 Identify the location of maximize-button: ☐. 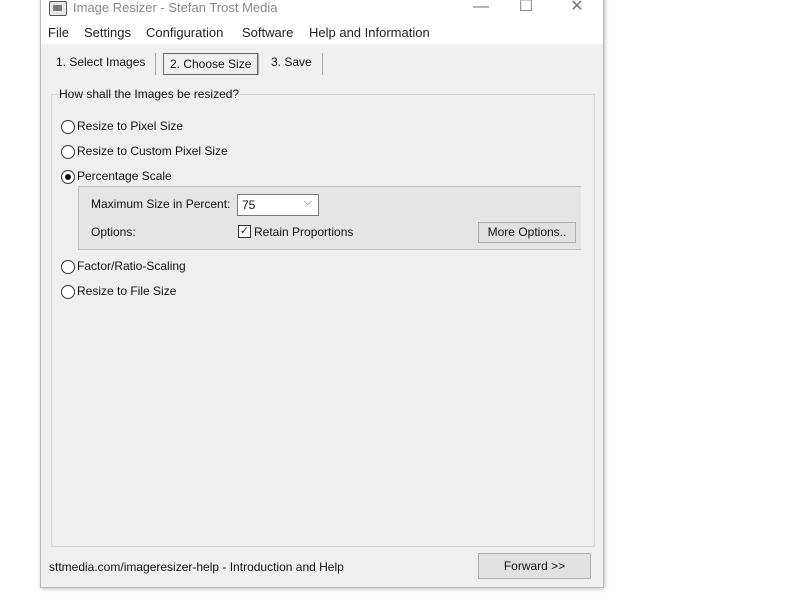
(526, 8).